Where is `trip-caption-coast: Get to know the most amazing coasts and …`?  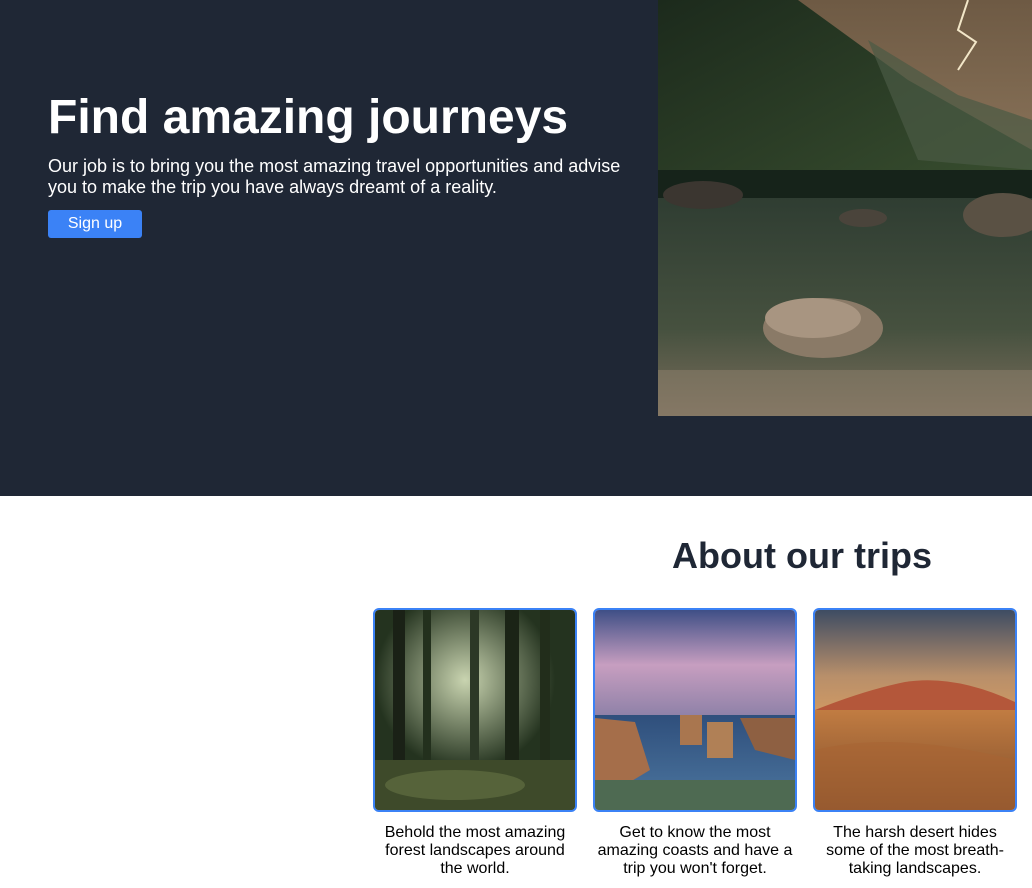 trip-caption-coast: Get to know the most amazing coasts and … is located at coordinates (695, 850).